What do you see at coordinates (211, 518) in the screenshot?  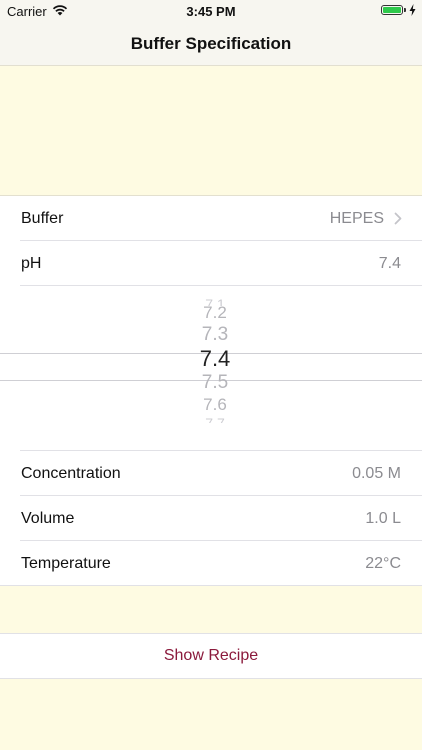 I see `volume-row: Volume 1.0 L` at bounding box center [211, 518].